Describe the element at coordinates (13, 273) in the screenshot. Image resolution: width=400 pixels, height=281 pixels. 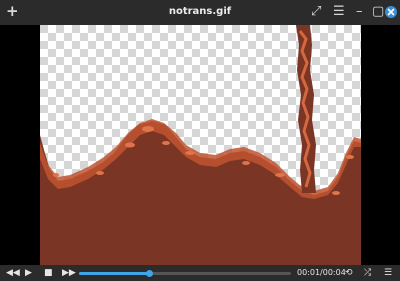
I see `rewind-icon: ◀◀` at that location.